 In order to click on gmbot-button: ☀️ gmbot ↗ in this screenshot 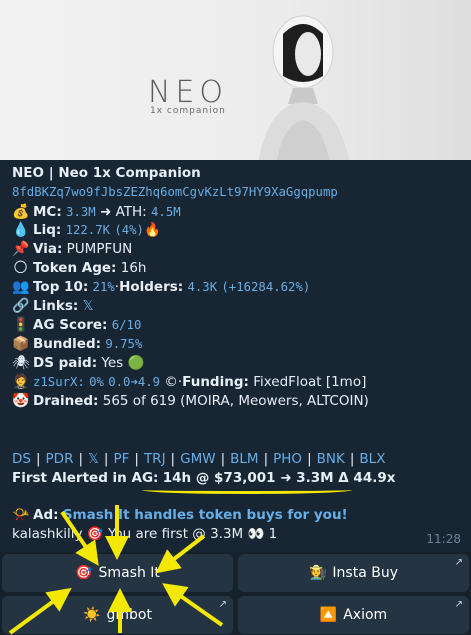, I will do `click(117, 615)`.